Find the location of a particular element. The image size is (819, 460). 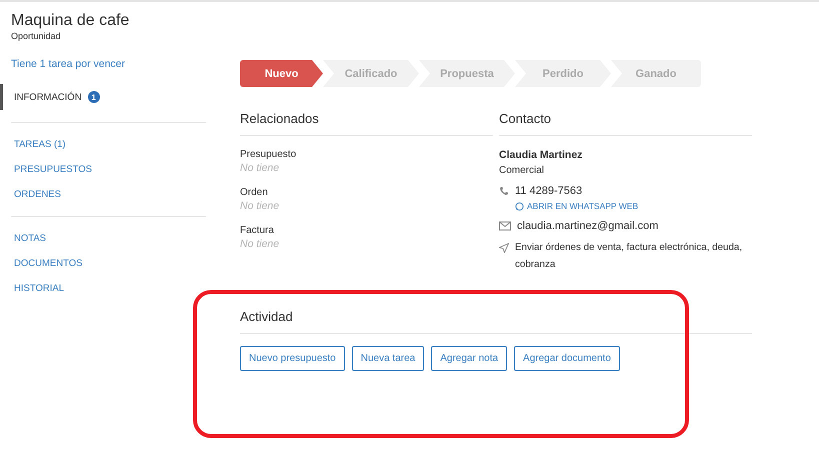

section-heading: Actividad is located at coordinates (496, 321).